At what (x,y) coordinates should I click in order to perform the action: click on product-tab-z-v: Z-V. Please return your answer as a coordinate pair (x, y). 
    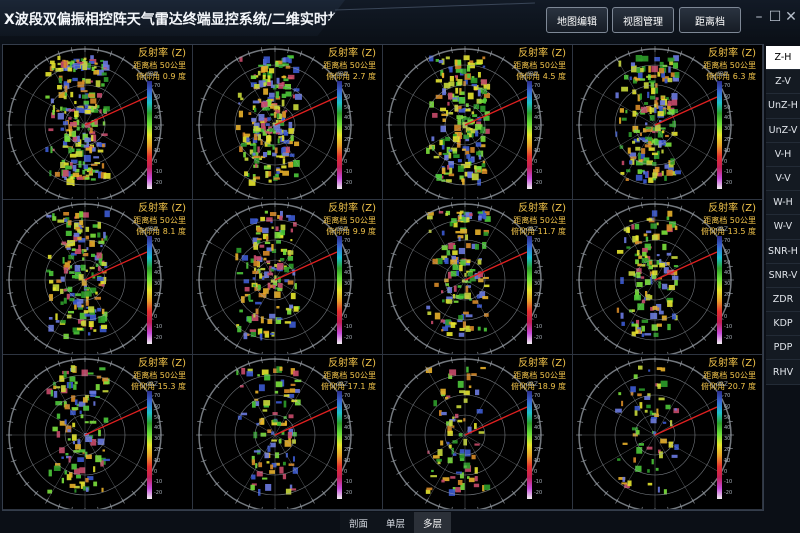
    Looking at the image, I should click on (783, 82).